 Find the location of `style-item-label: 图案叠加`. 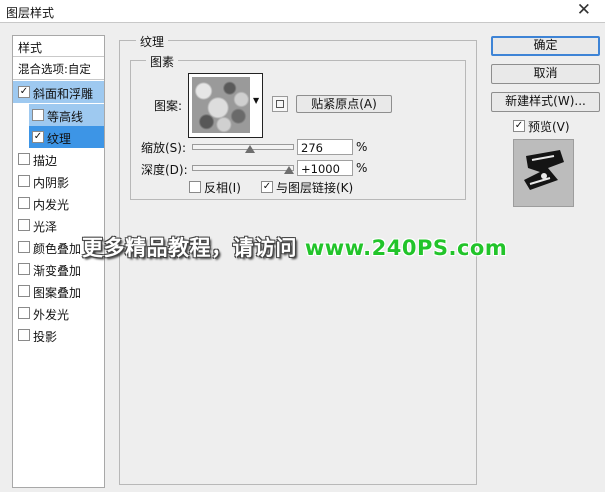

style-item-label: 图案叠加 is located at coordinates (57, 293).